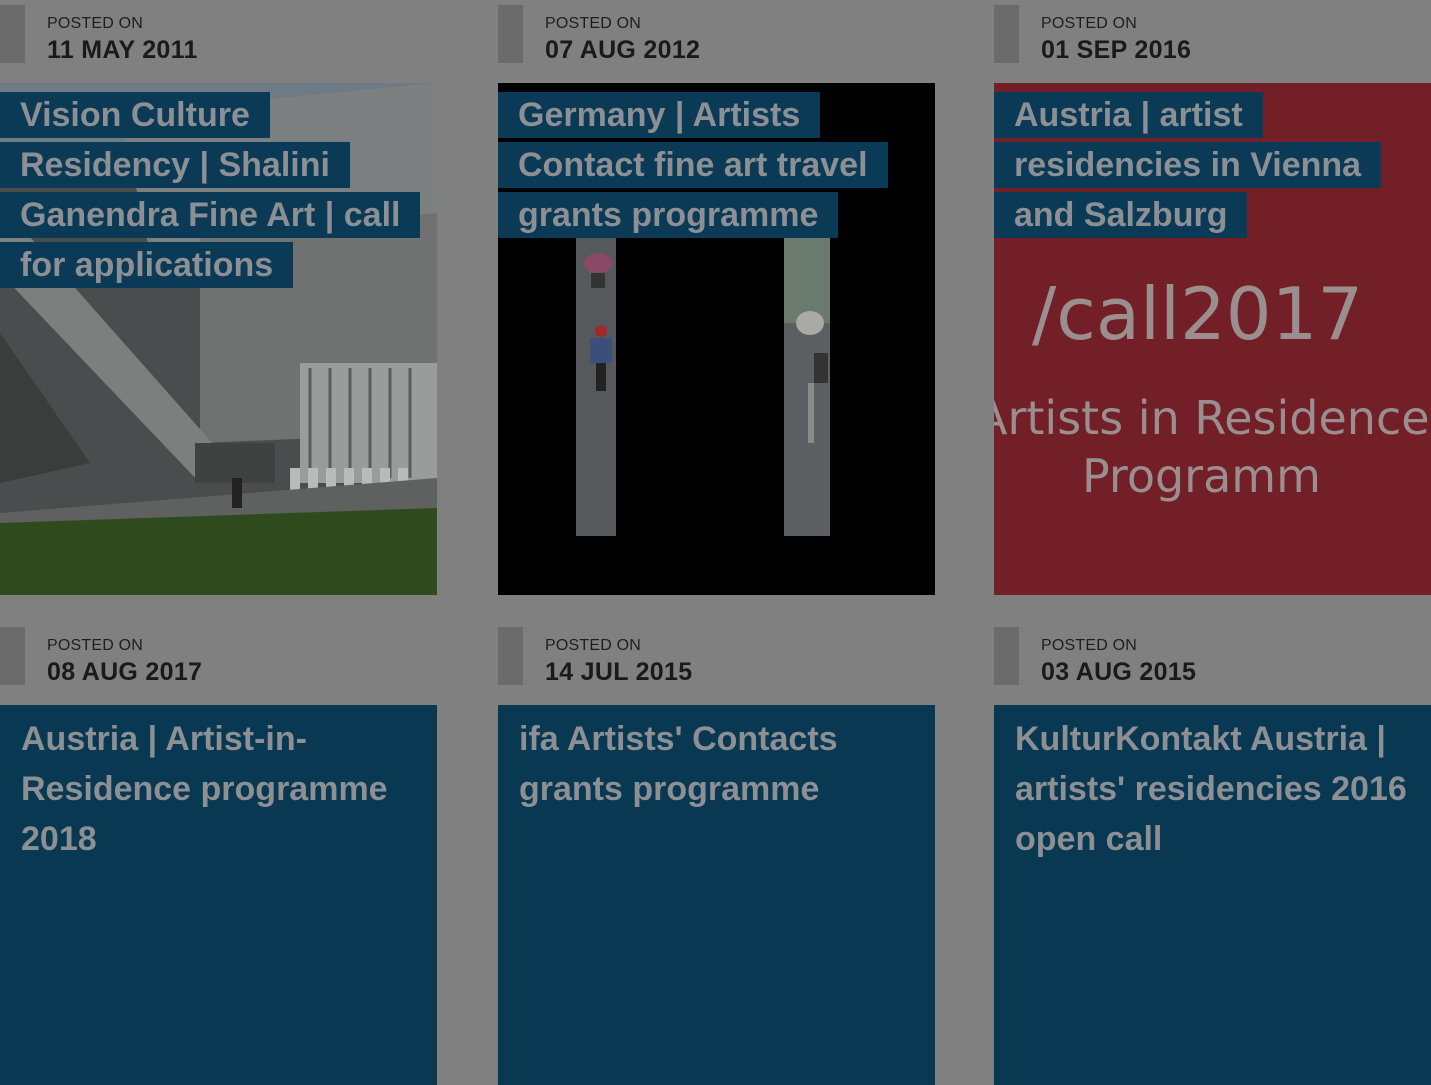  What do you see at coordinates (1116, 50) in the screenshot?
I see `post-date: 01 SEP 2016` at bounding box center [1116, 50].